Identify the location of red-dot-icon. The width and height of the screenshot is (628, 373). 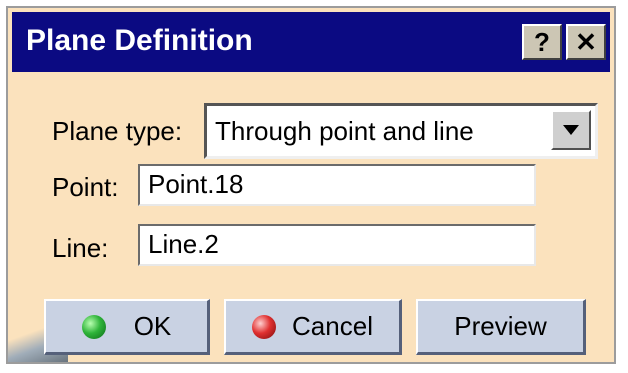
(264, 326).